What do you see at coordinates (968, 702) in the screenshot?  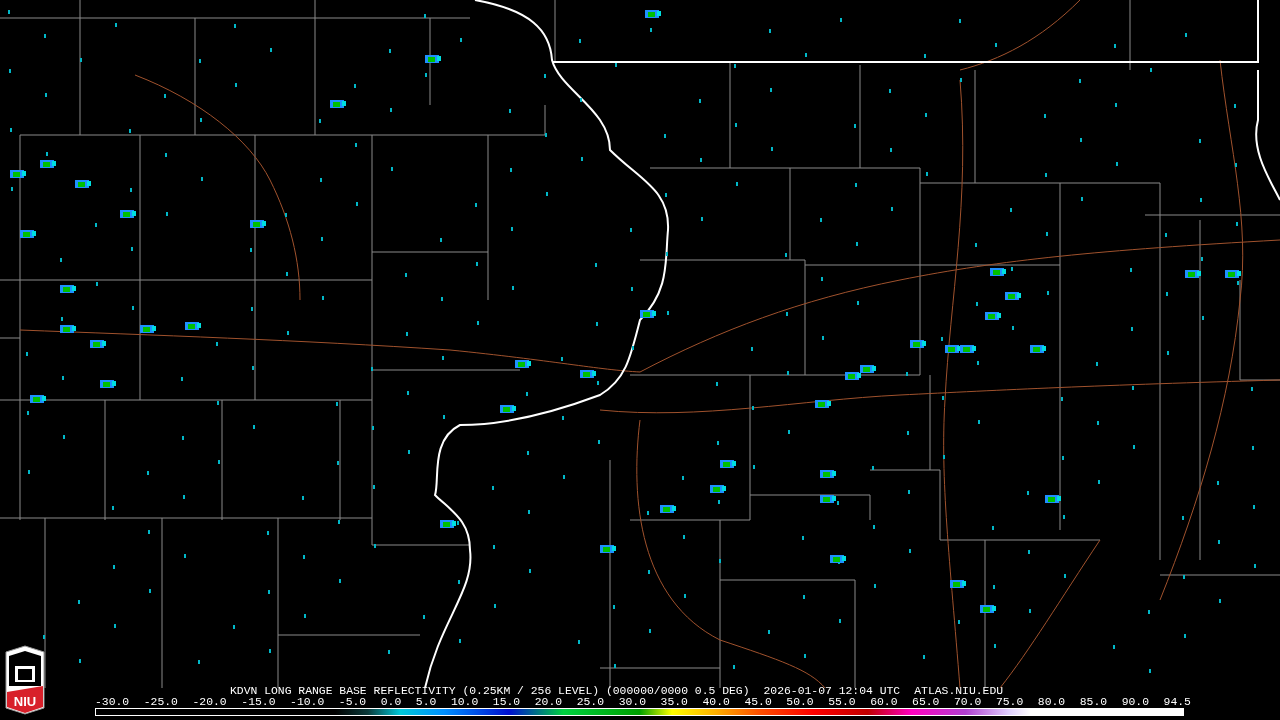 I see `scale-tick-label: 70.0` at bounding box center [968, 702].